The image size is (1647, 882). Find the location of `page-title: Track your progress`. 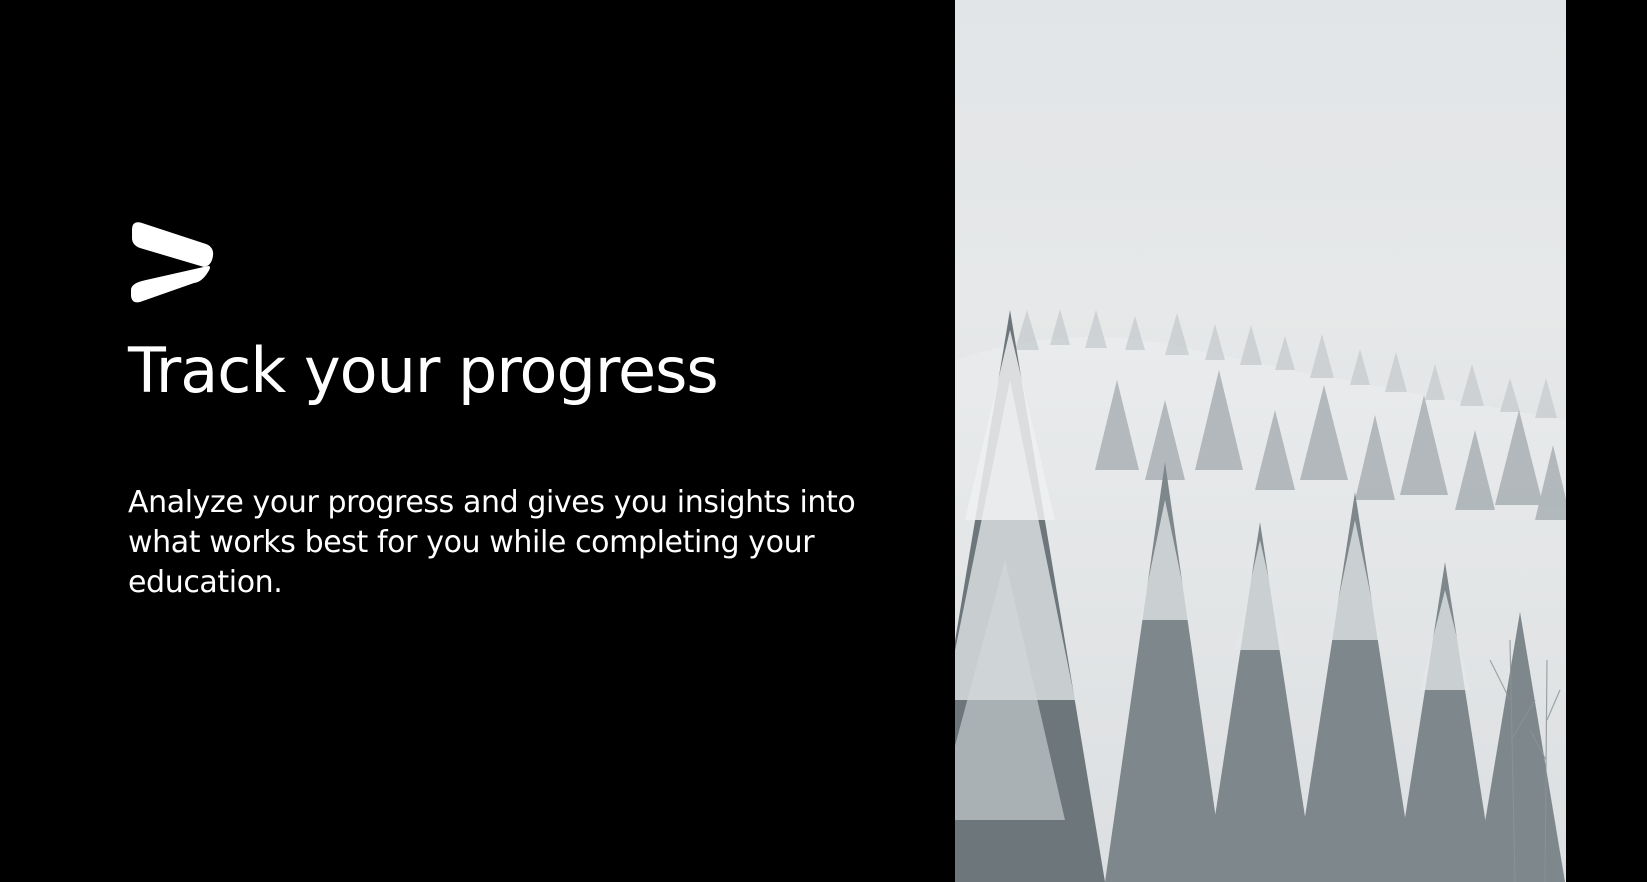

page-title: Track your progress is located at coordinates (423, 370).